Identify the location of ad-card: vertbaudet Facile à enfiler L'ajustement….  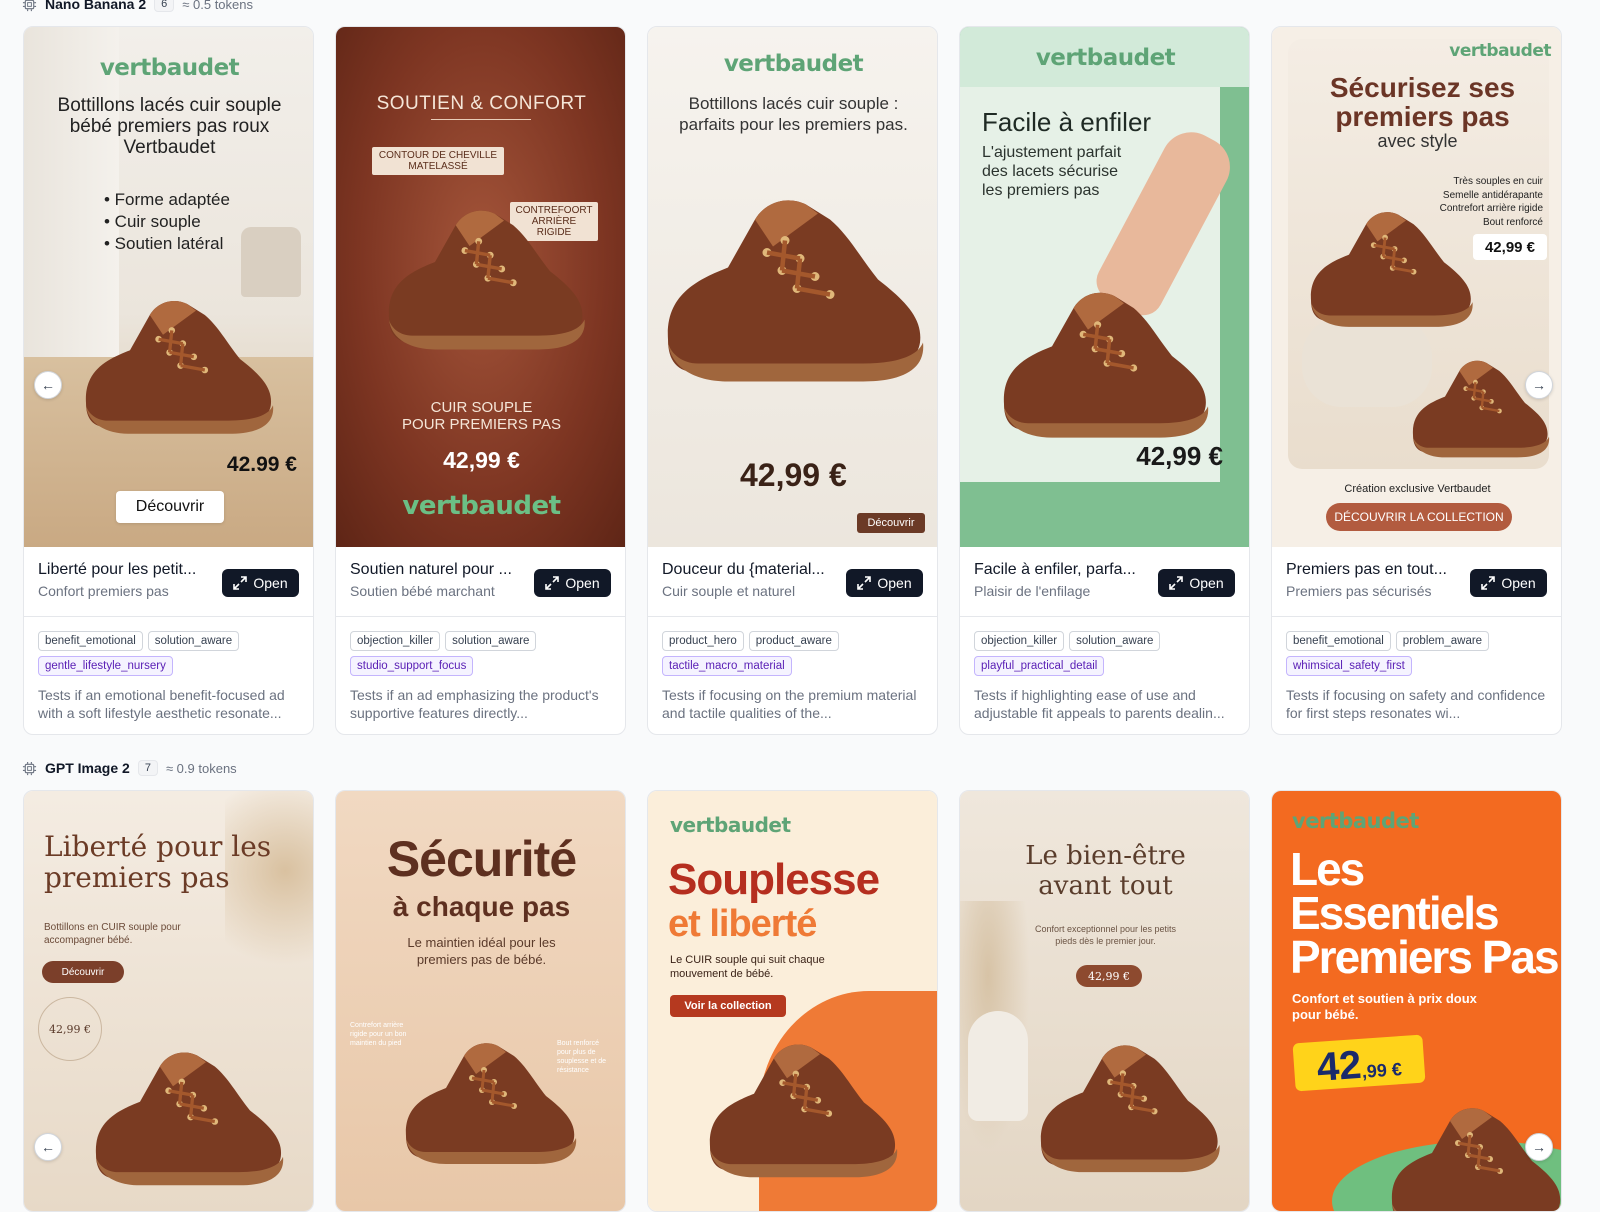
(1104, 380).